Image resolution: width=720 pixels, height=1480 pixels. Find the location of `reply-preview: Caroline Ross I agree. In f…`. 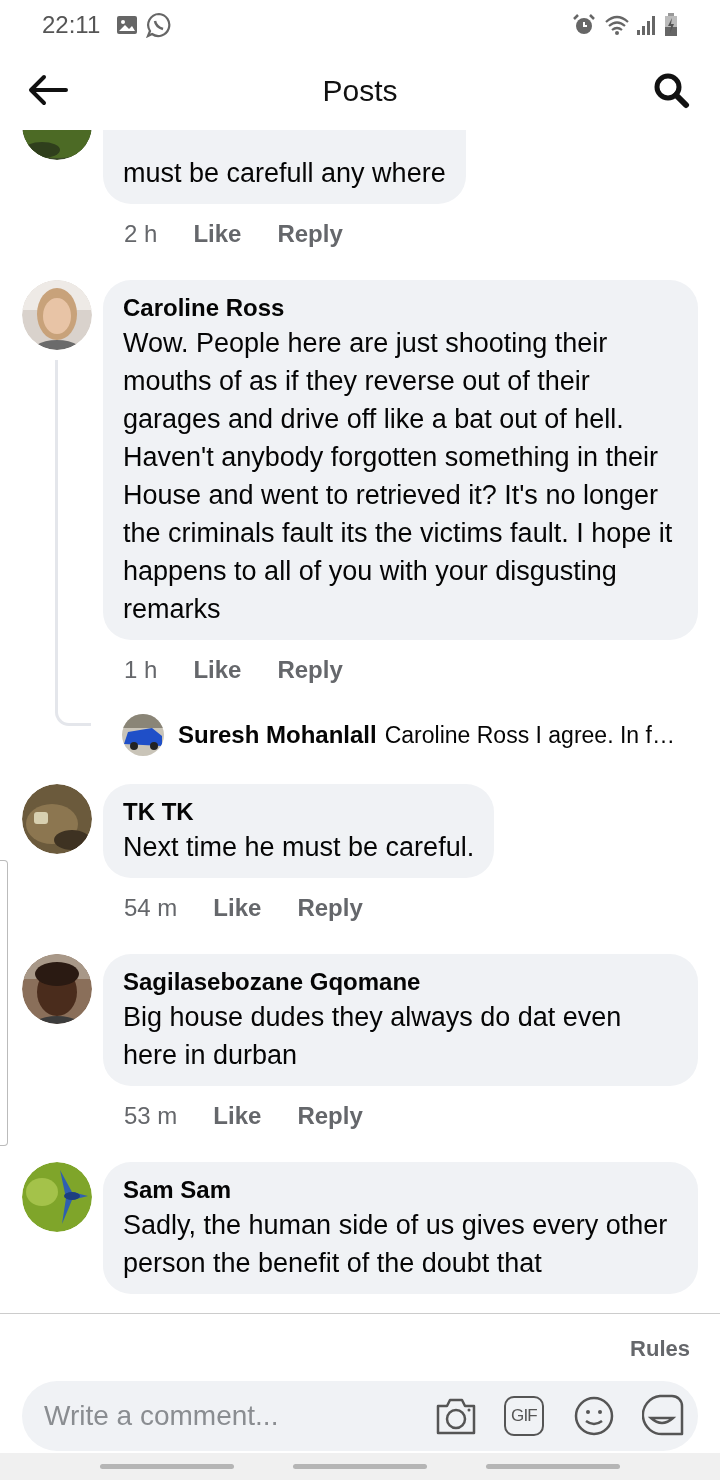

reply-preview: Caroline Ross I agree. In f… is located at coordinates (529, 735).